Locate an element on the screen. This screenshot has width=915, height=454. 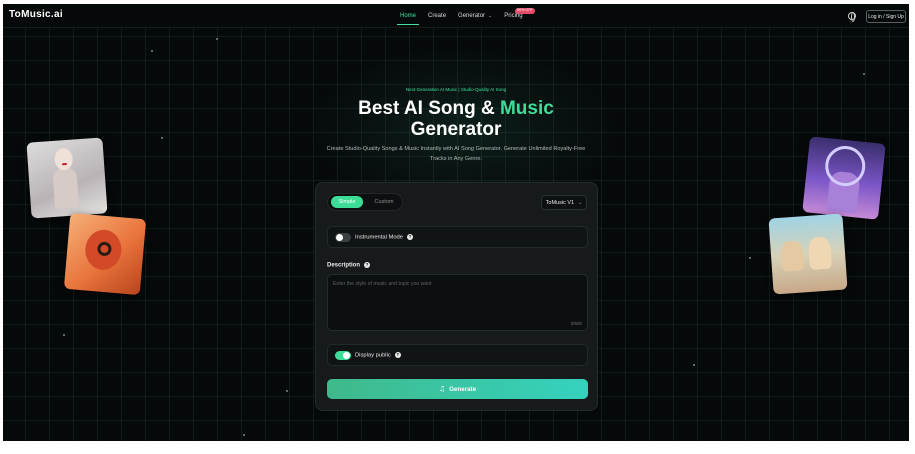
display-public-row: Display public? is located at coordinates (457, 355).